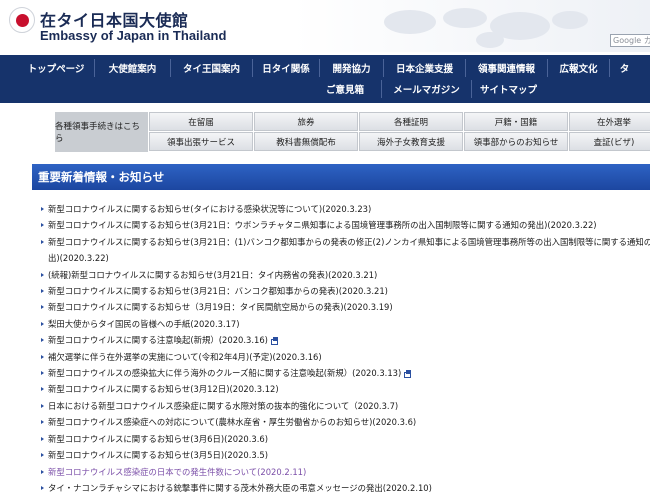 This screenshot has width=650, height=496. What do you see at coordinates (345, 455) in the screenshot?
I see `news-item: 新型コロナウイルスに関するお知らせ(3月5日)(2020.3.5)` at bounding box center [345, 455].